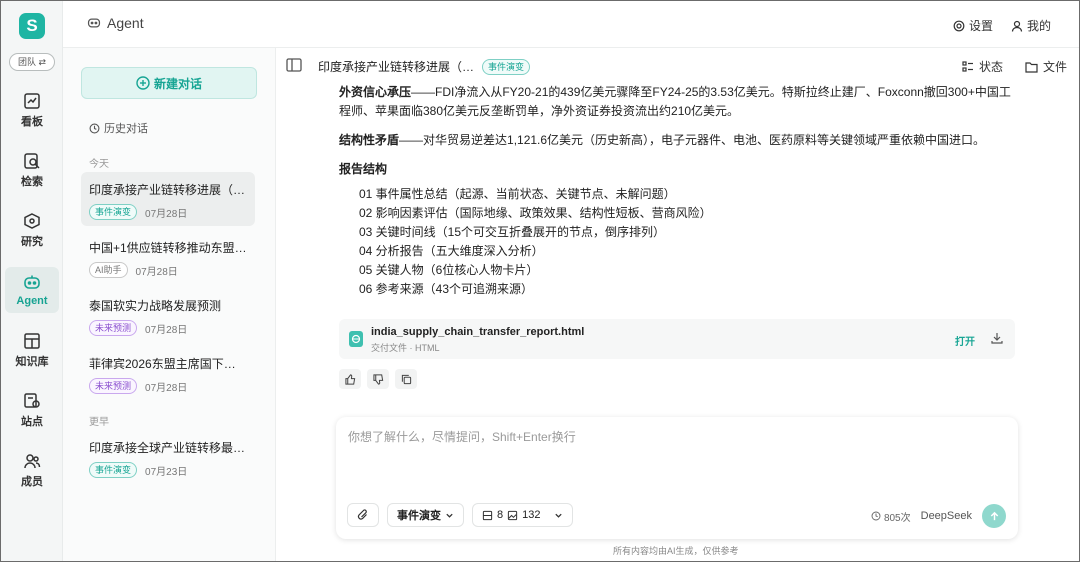 Image resolution: width=1080 pixels, height=562 pixels. Describe the element at coordinates (1054, 67) in the screenshot. I see `files-label: 文件` at that location.